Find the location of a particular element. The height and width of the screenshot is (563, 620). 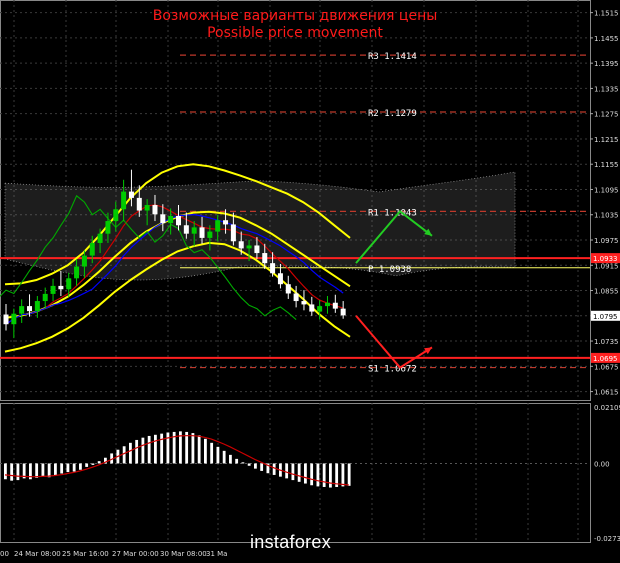

macd-y-tick-label: 0.02109 is located at coordinates (607, 408).